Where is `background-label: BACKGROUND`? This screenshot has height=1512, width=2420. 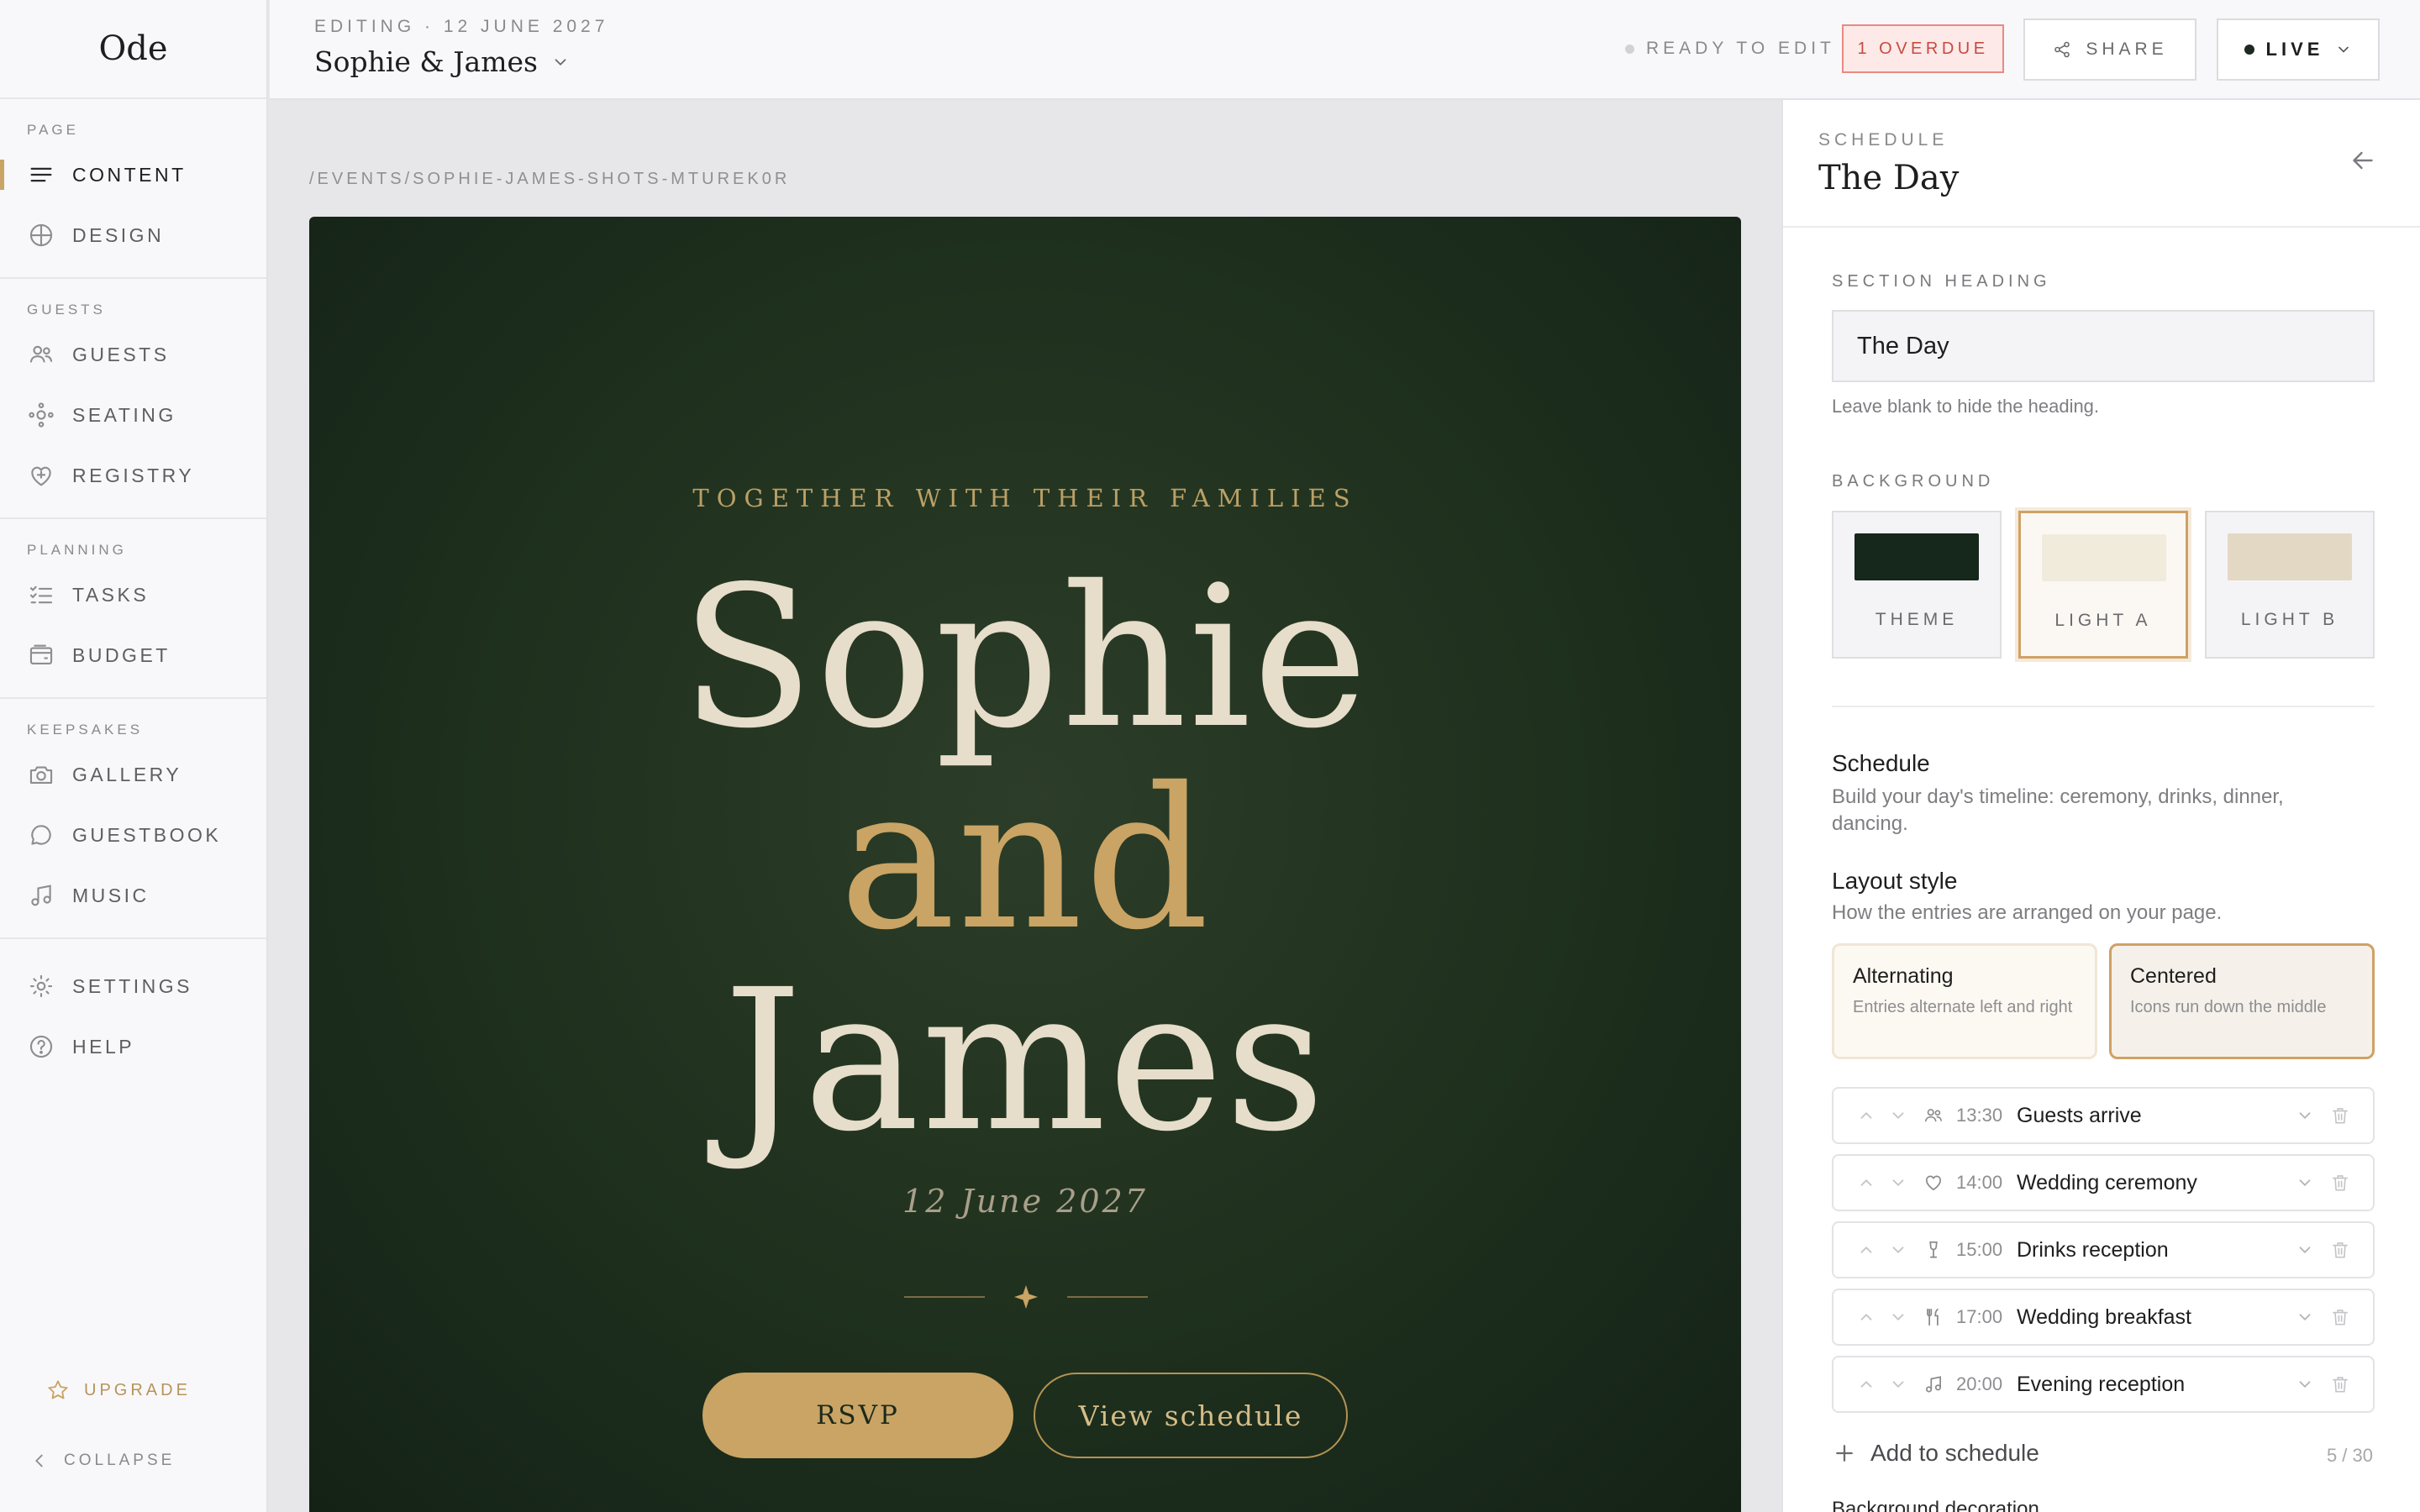
background-label: BACKGROUND is located at coordinates (1914, 481).